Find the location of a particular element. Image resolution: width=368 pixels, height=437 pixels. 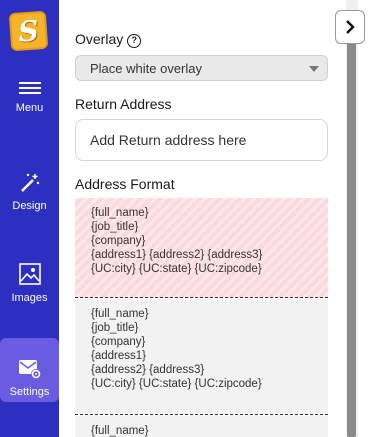

collapse-panel-button is located at coordinates (350, 27).